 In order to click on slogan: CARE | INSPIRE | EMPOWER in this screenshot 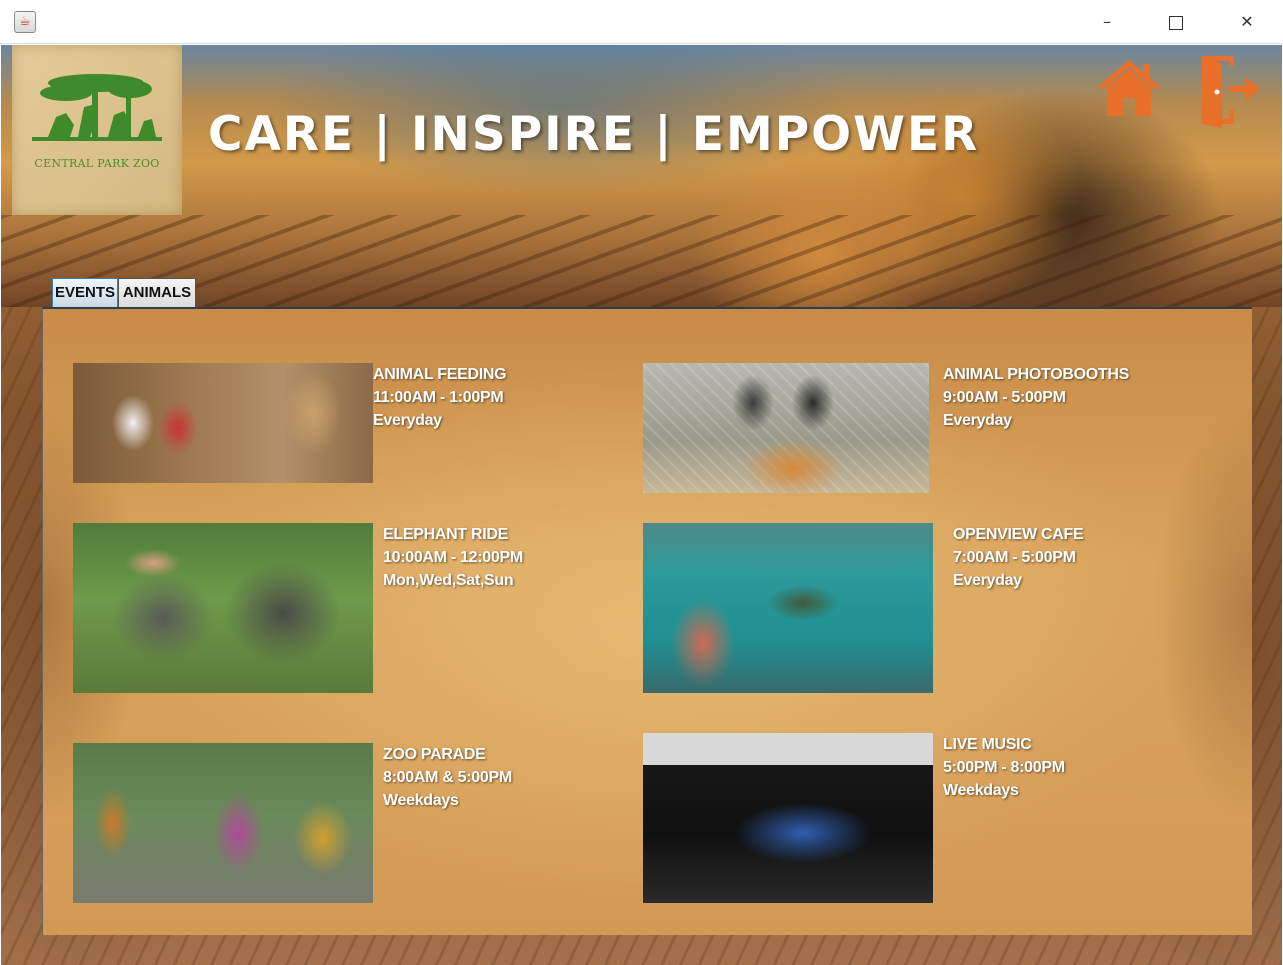, I will do `click(594, 134)`.